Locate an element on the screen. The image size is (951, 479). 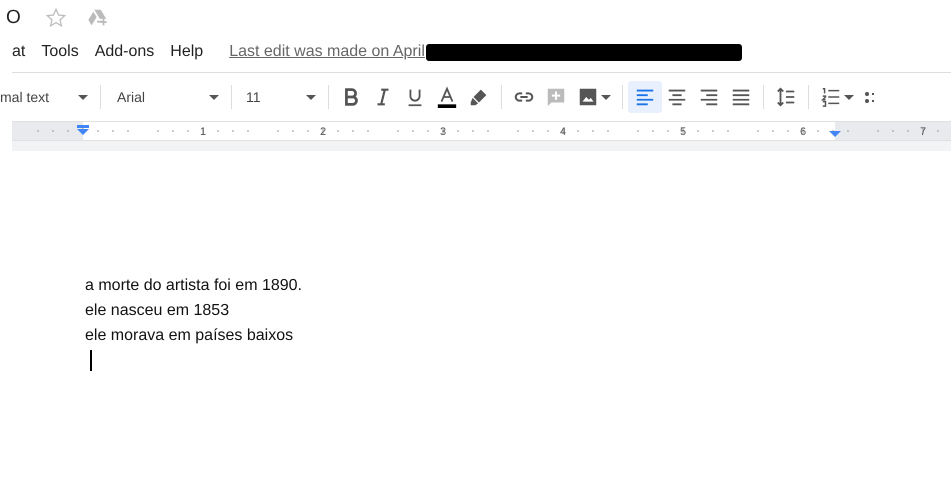
size-dropdown: 11 is located at coordinates (280, 97).